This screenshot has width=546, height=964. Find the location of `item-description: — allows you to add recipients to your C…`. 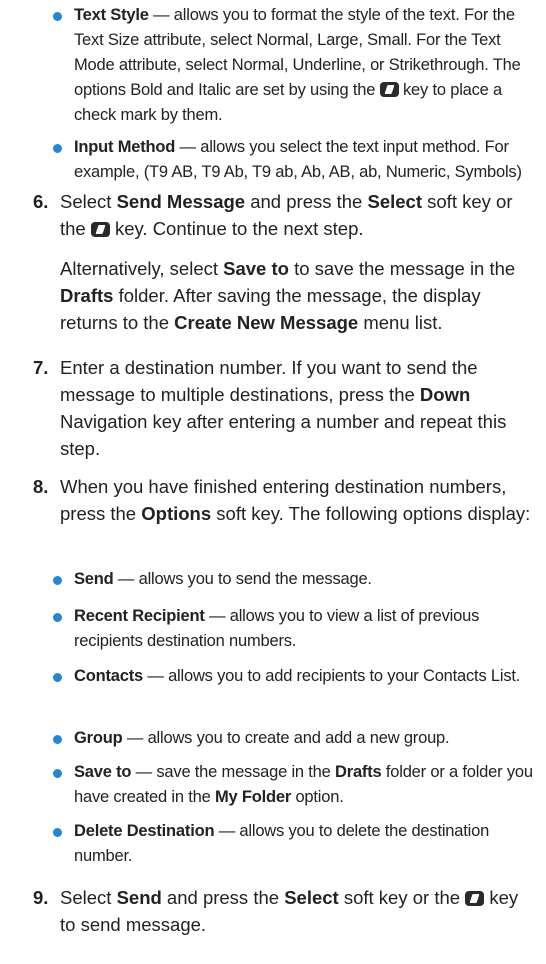

item-description: — allows you to add recipients to your C… is located at coordinates (332, 676).